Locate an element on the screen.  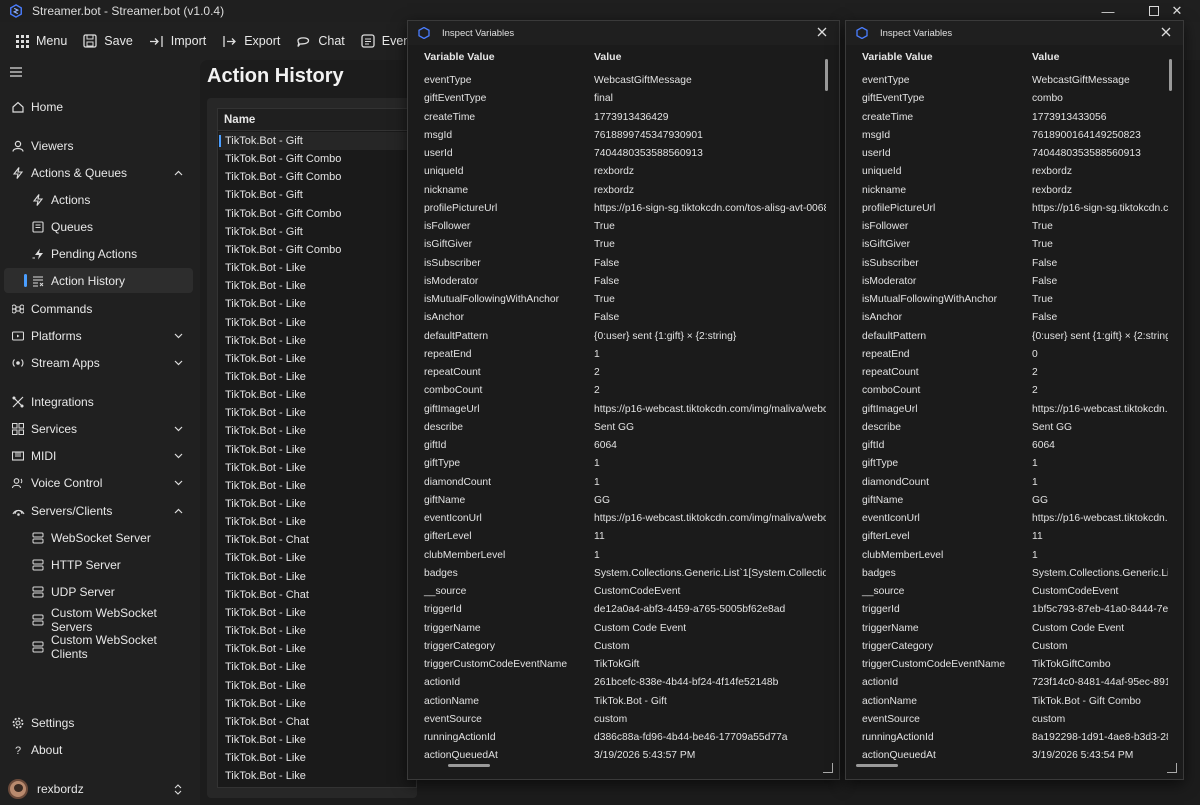
sidebar-item-voice-control: Voice Control is located at coordinates (98, 482).